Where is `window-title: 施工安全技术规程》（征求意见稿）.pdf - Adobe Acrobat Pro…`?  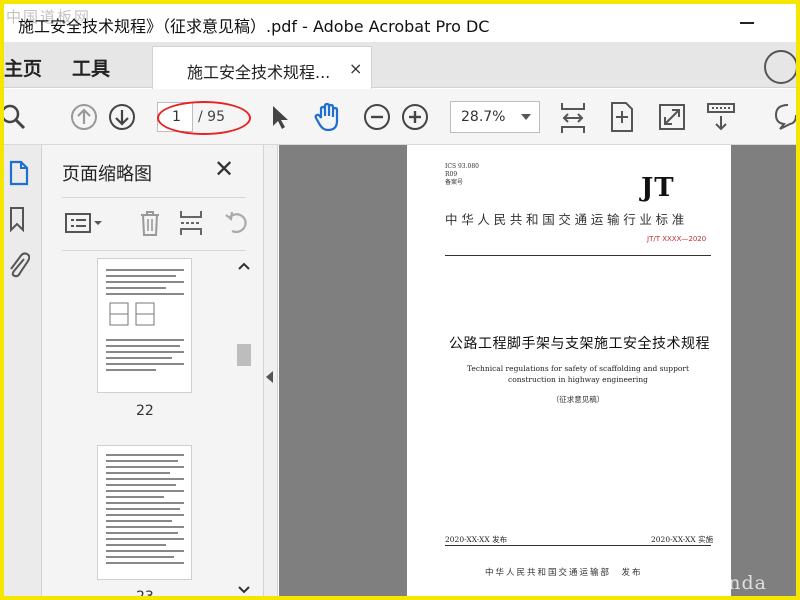 window-title: 施工安全技术规程》（征求意见稿）.pdf - Adobe Acrobat Pro… is located at coordinates (254, 26).